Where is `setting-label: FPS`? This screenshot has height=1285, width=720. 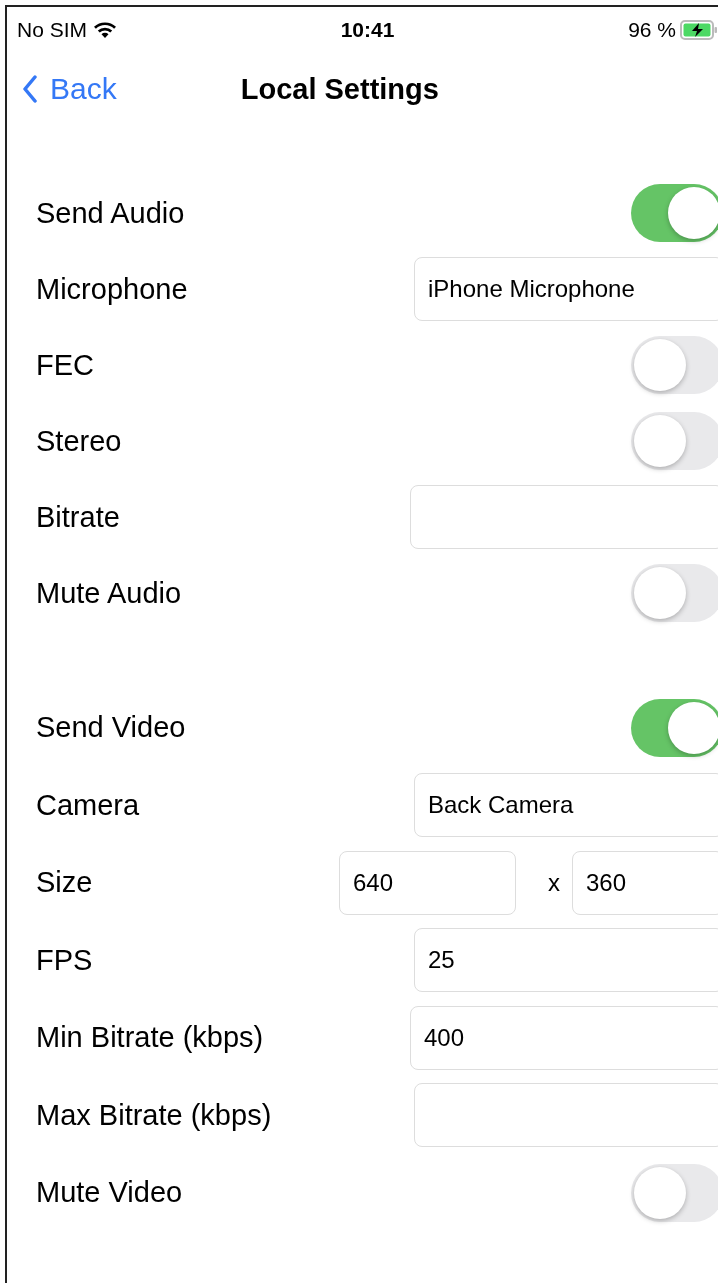
setting-label: FPS is located at coordinates (64, 960).